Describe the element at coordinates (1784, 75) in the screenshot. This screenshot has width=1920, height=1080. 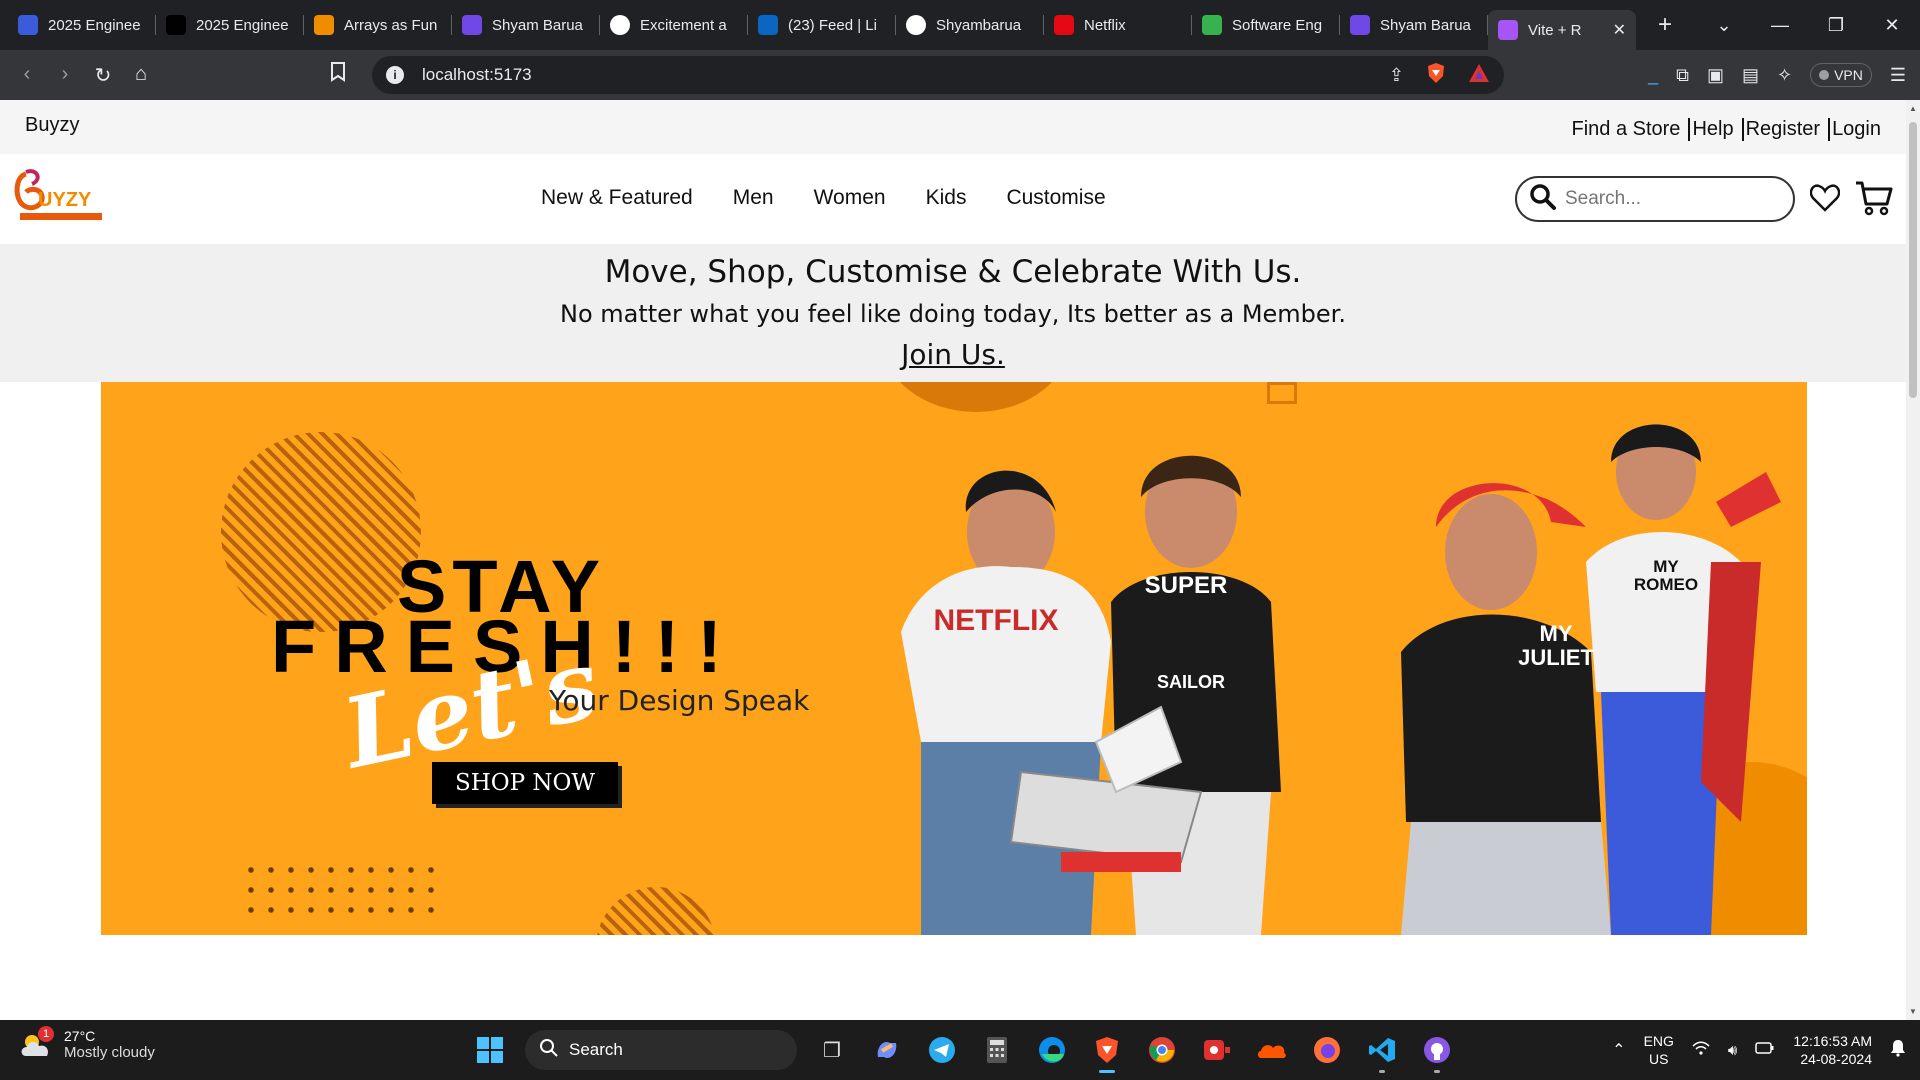
I see `leo-ai-icon: ✧` at that location.